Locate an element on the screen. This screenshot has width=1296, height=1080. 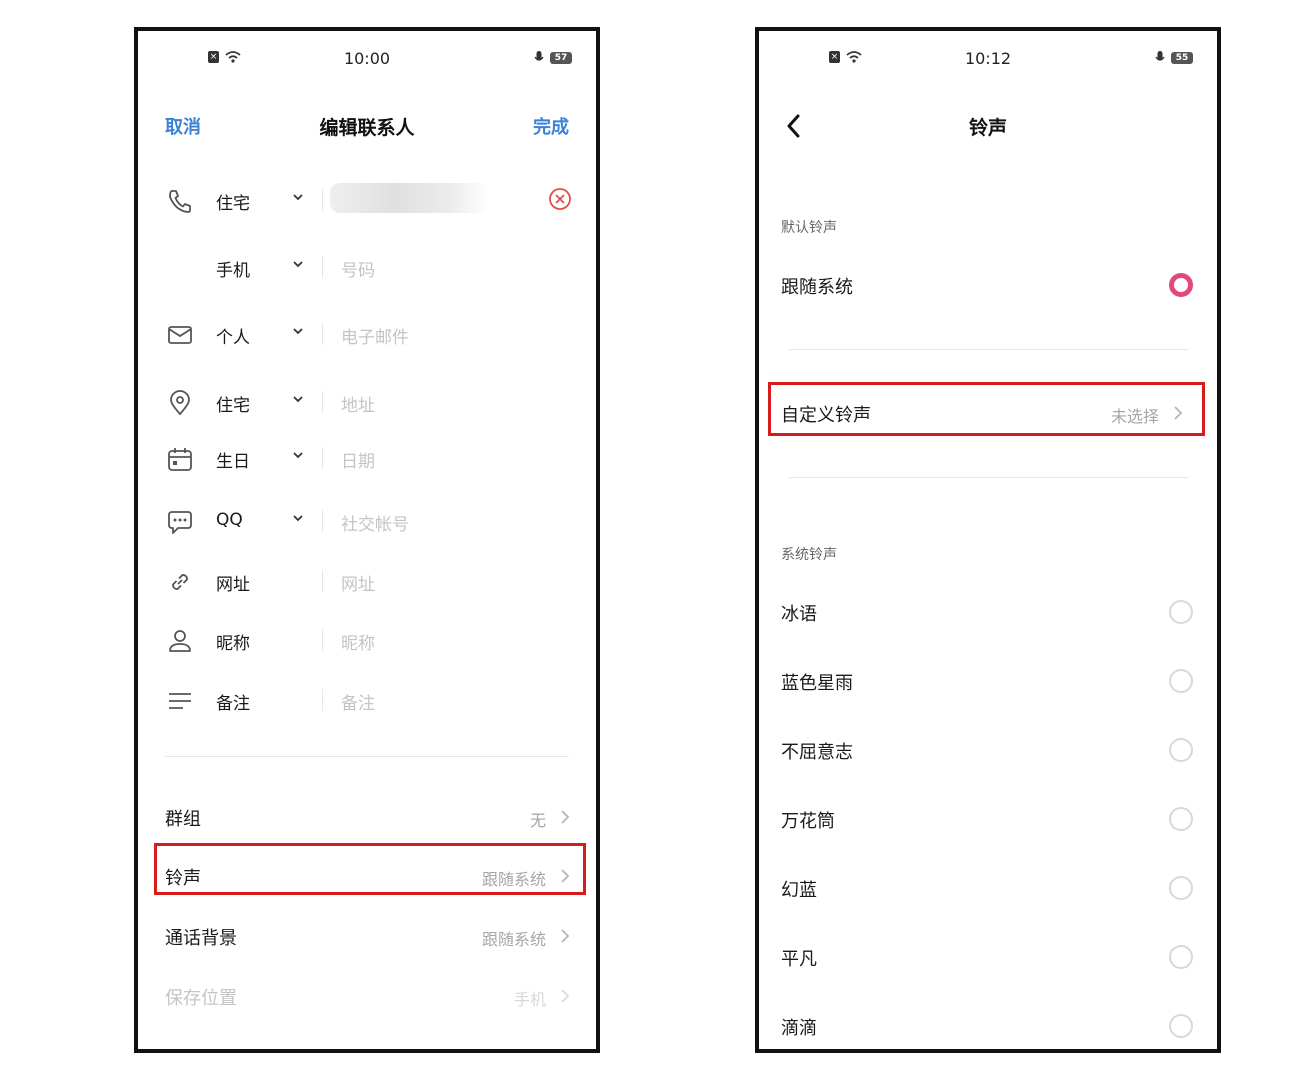
mobile-field-row: 手机 号码 is located at coordinates (367, 268).